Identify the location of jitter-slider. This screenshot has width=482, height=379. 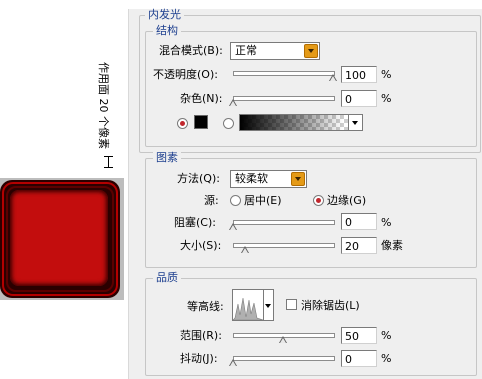
(284, 358).